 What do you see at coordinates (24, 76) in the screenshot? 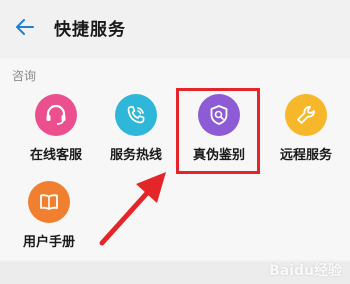
I see `section-label: 咨询` at bounding box center [24, 76].